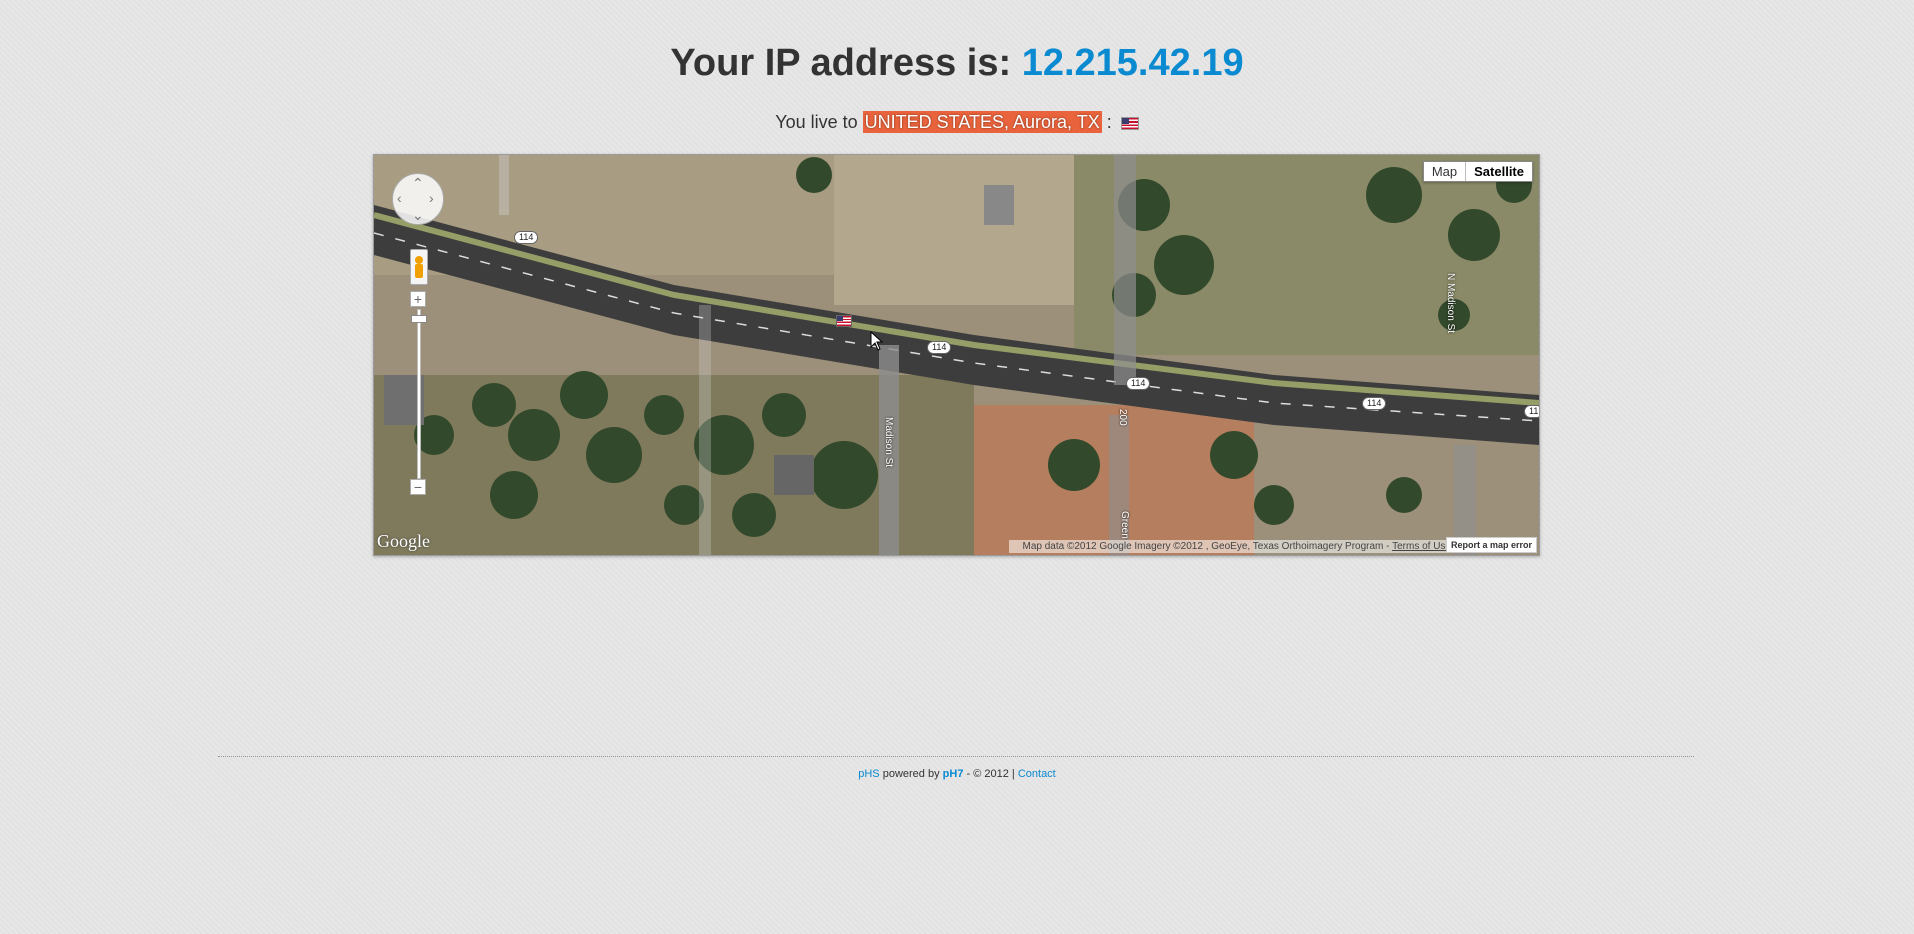  I want to click on pan-down-icon: ⌄, so click(418, 215).